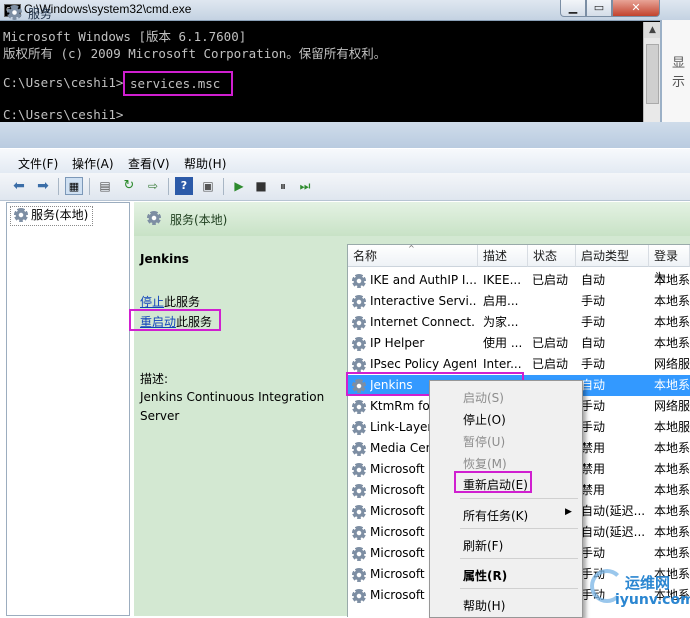 This screenshot has width=690, height=618. Describe the element at coordinates (519, 322) in the screenshot. I see `table-row: Internet Connect... 为家... 手动 本地系` at that location.